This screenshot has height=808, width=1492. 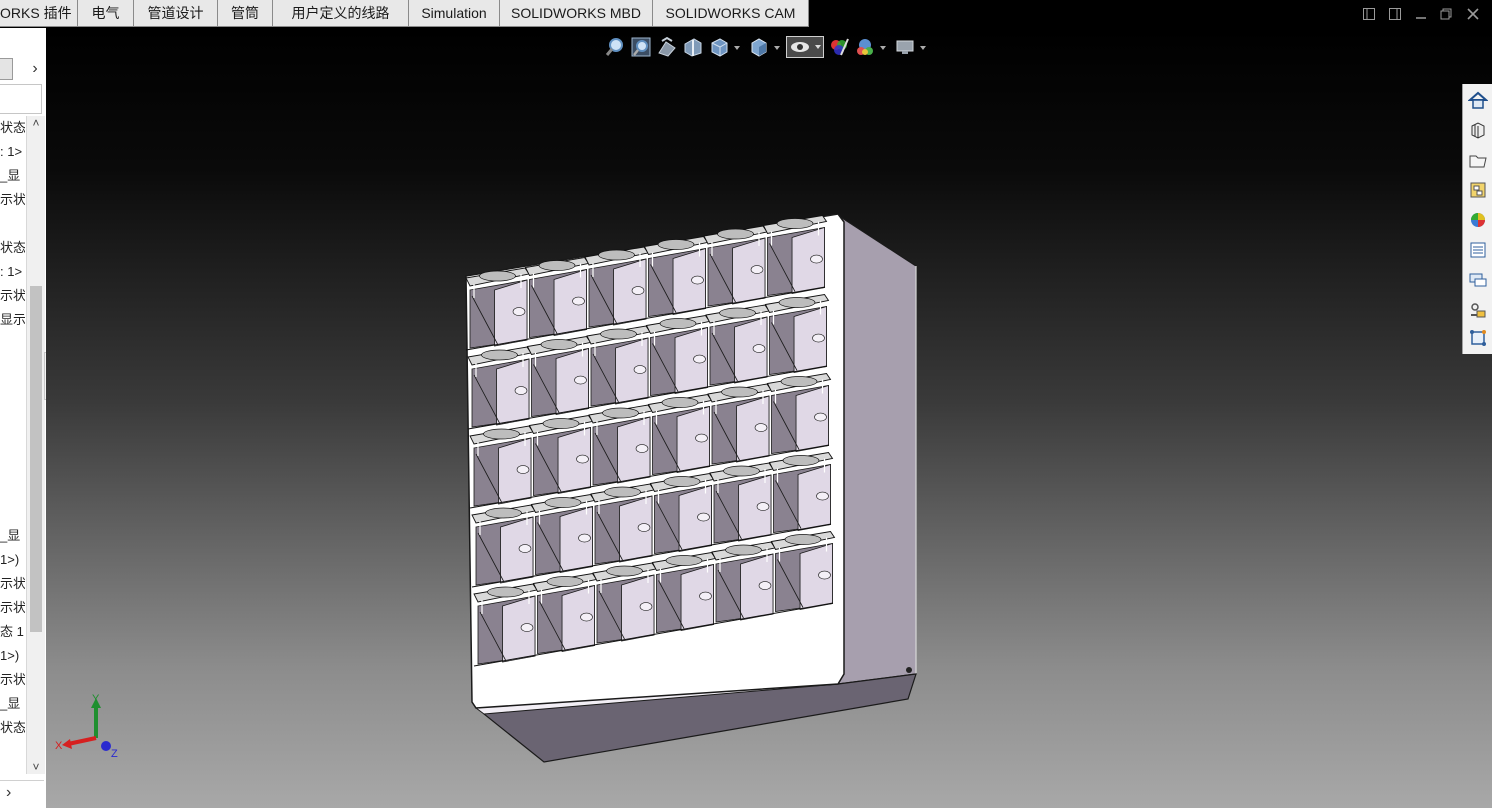 I want to click on custom-properties-icon, so click(x=1478, y=250).